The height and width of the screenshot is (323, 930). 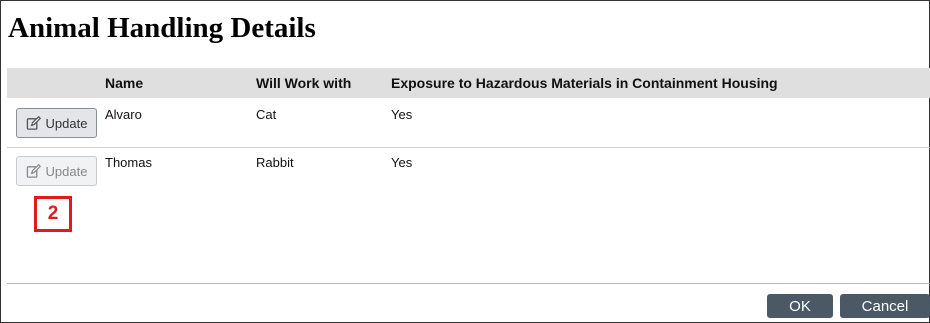 What do you see at coordinates (468, 123) in the screenshot?
I see `table-row: Update Alvaro Cat Yes` at bounding box center [468, 123].